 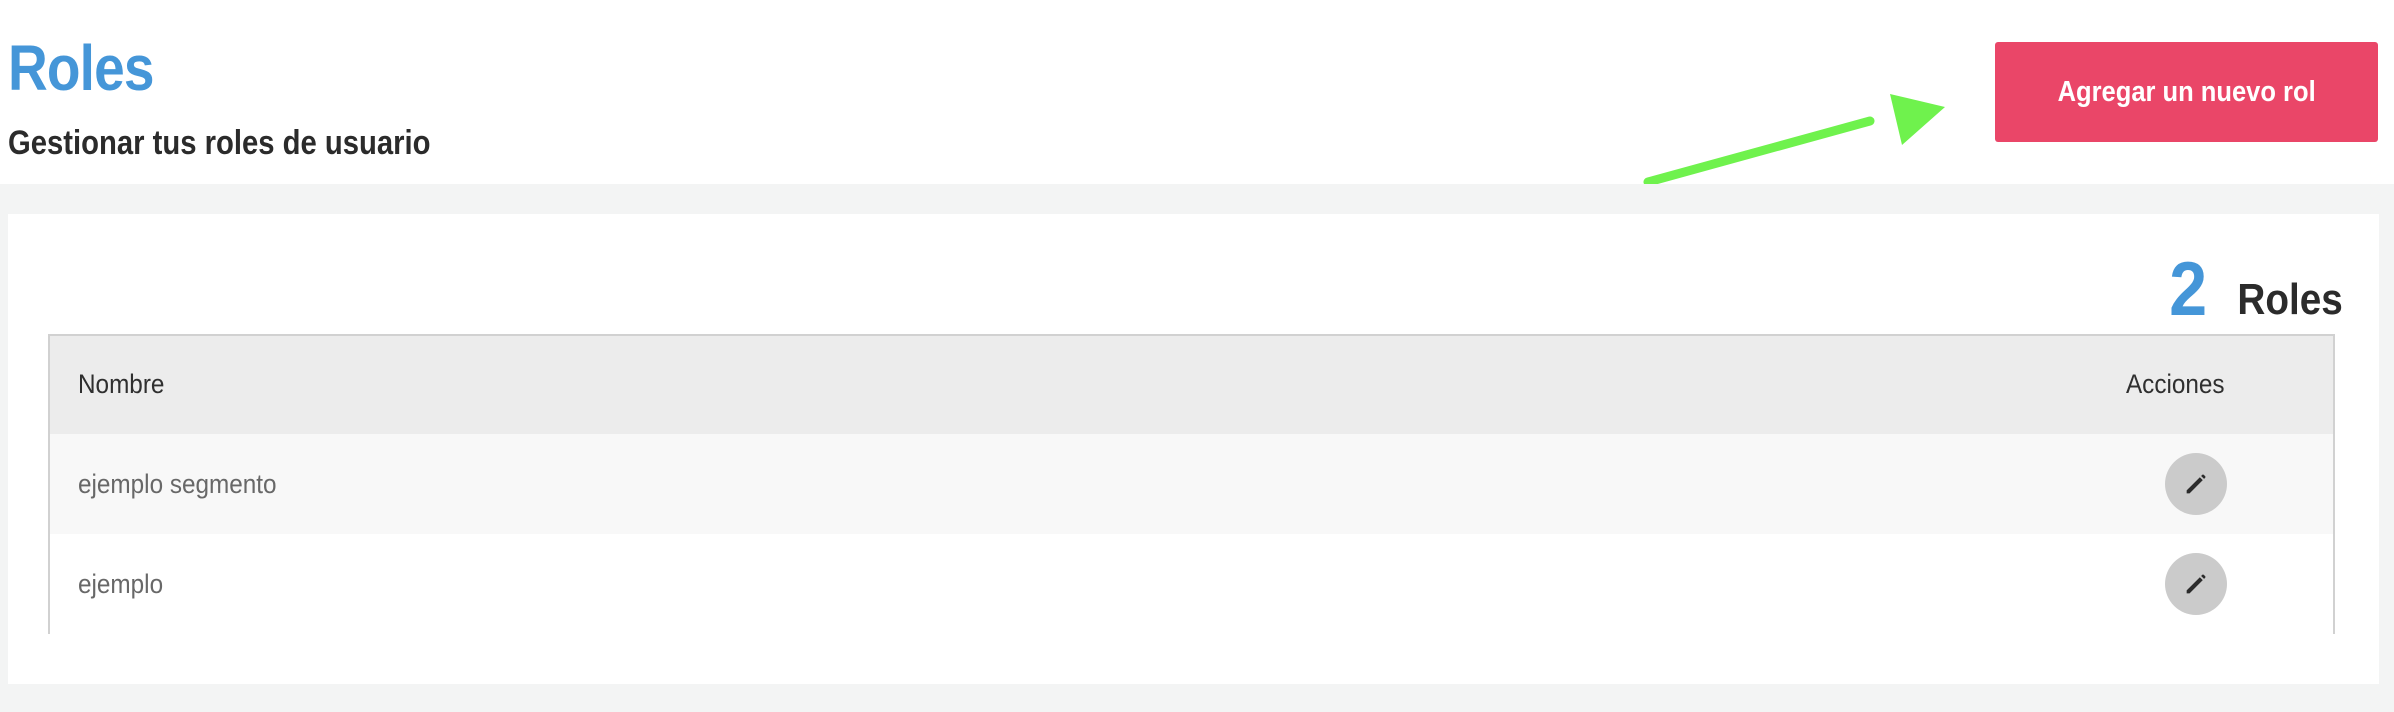 I want to click on page-title: Roles, so click(x=81, y=68).